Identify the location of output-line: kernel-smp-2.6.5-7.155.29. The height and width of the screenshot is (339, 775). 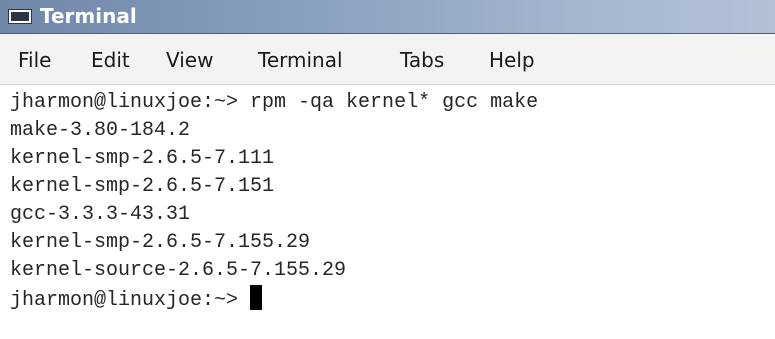
(160, 242).